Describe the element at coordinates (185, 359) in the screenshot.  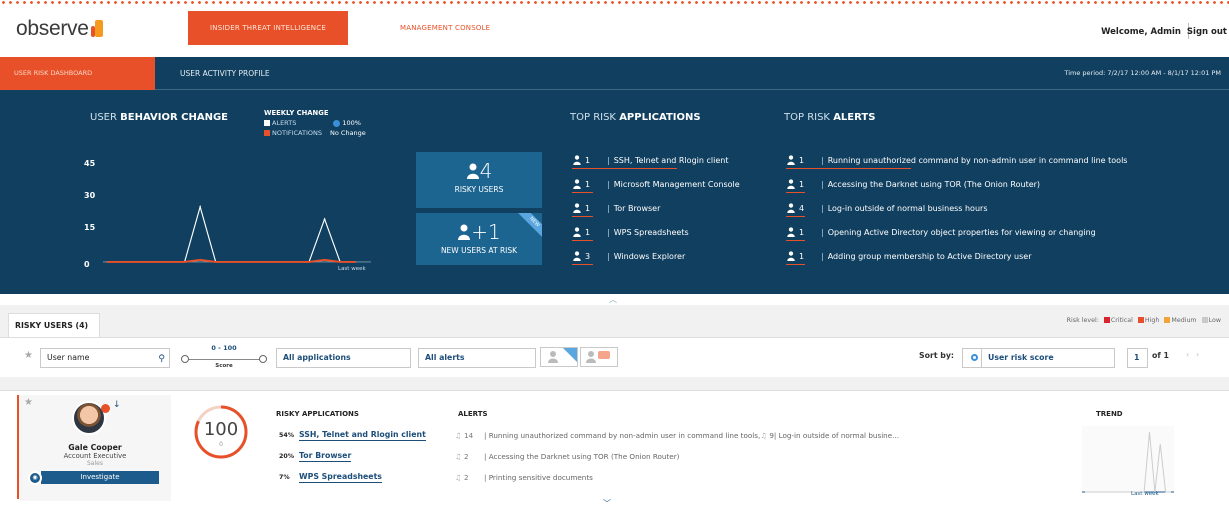
I see `slider-min-handle` at that location.